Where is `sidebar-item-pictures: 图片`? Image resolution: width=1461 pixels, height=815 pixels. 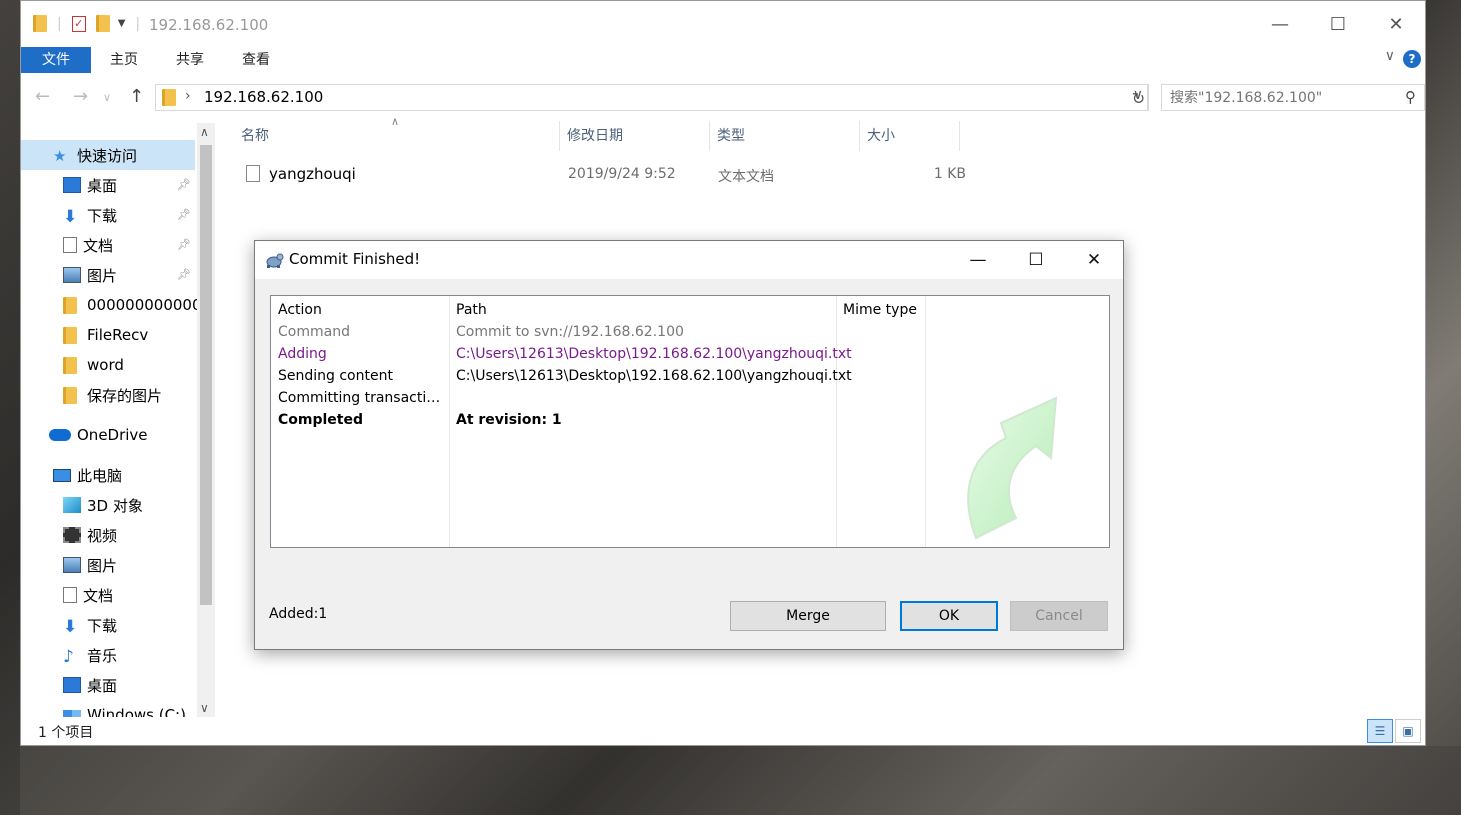
sidebar-item-pictures: 图片 is located at coordinates (90, 275).